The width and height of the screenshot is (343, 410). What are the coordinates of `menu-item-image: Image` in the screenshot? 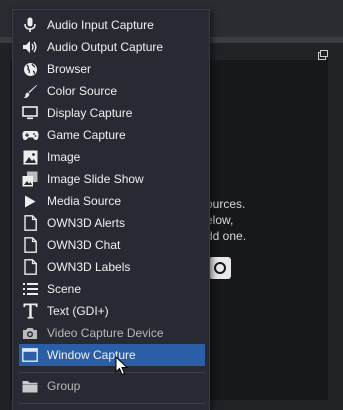 It's located at (112, 157).